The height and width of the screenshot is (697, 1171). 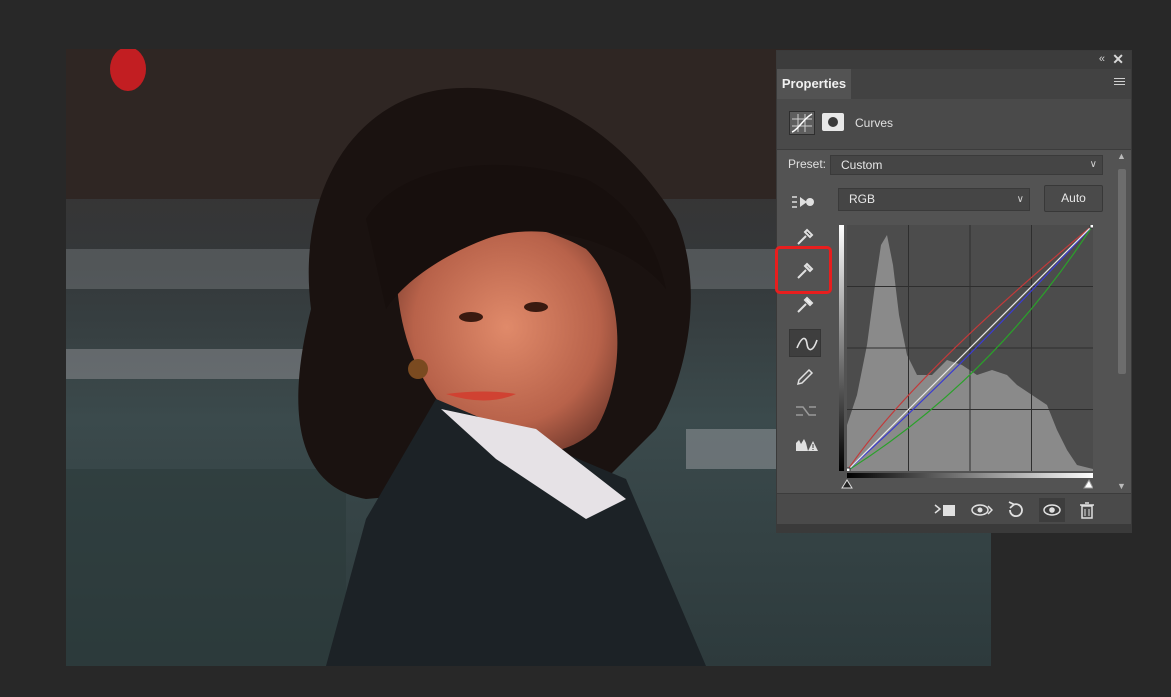 What do you see at coordinates (966, 165) in the screenshot?
I see `preset-dropdown: Custom ∨` at bounding box center [966, 165].